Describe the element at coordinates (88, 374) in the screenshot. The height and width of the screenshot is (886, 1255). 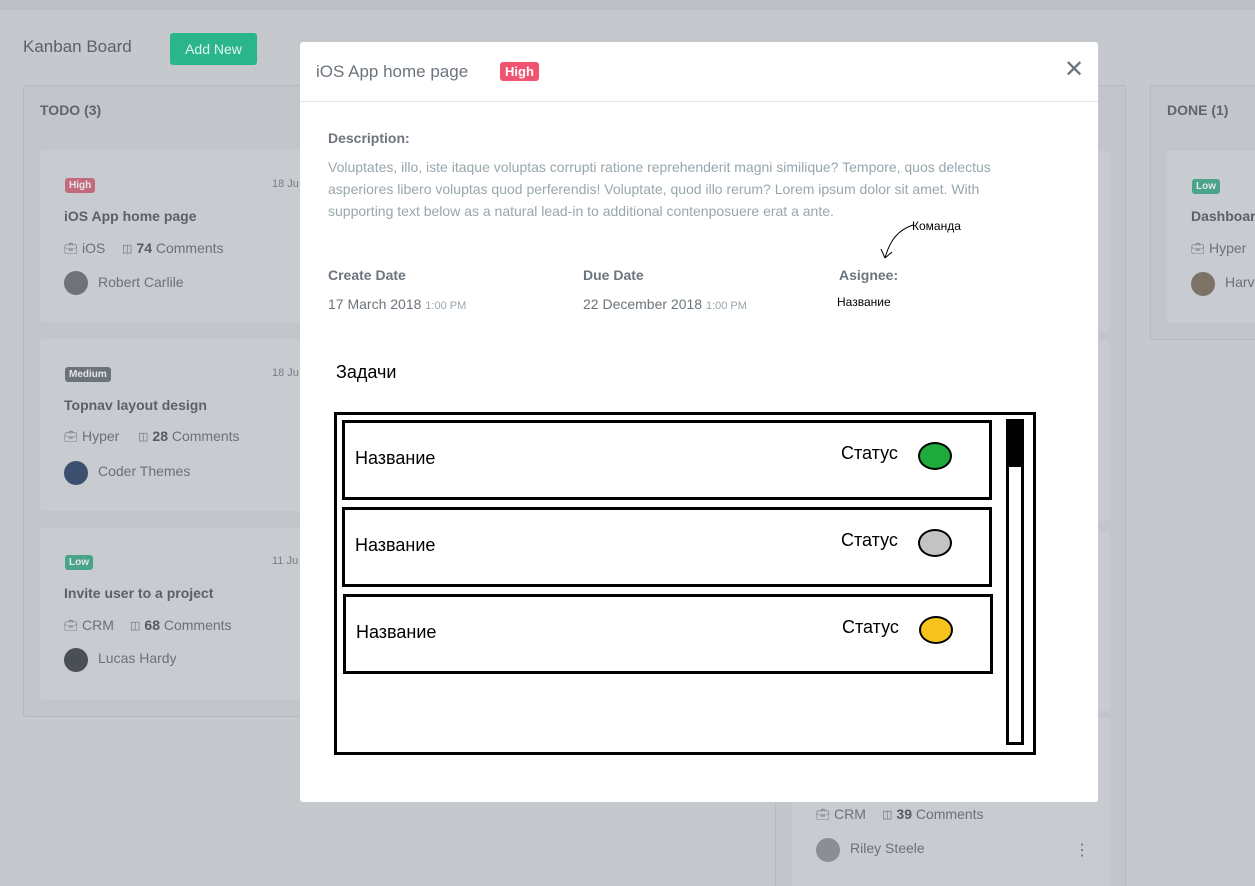
I see `priority-badge: Medium` at that location.